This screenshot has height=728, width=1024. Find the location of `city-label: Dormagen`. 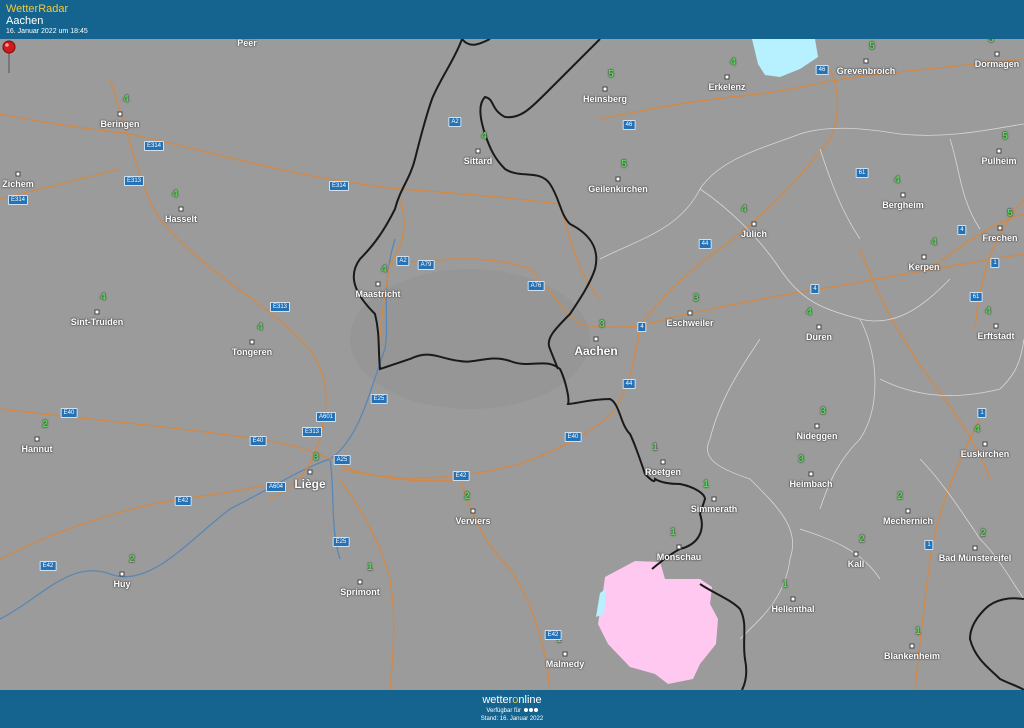

city-label: Dormagen is located at coordinates (997, 64).